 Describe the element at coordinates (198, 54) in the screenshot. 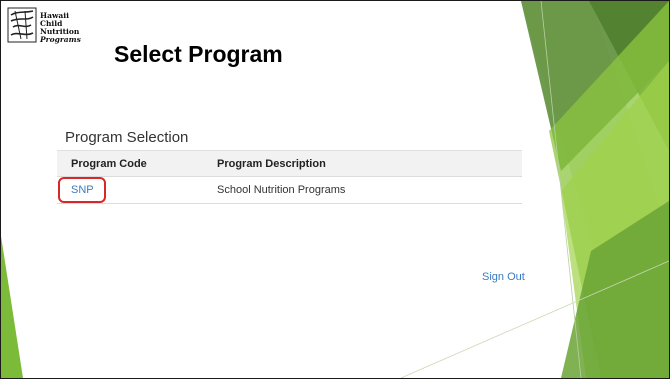

I see `page-title: Select Program` at that location.